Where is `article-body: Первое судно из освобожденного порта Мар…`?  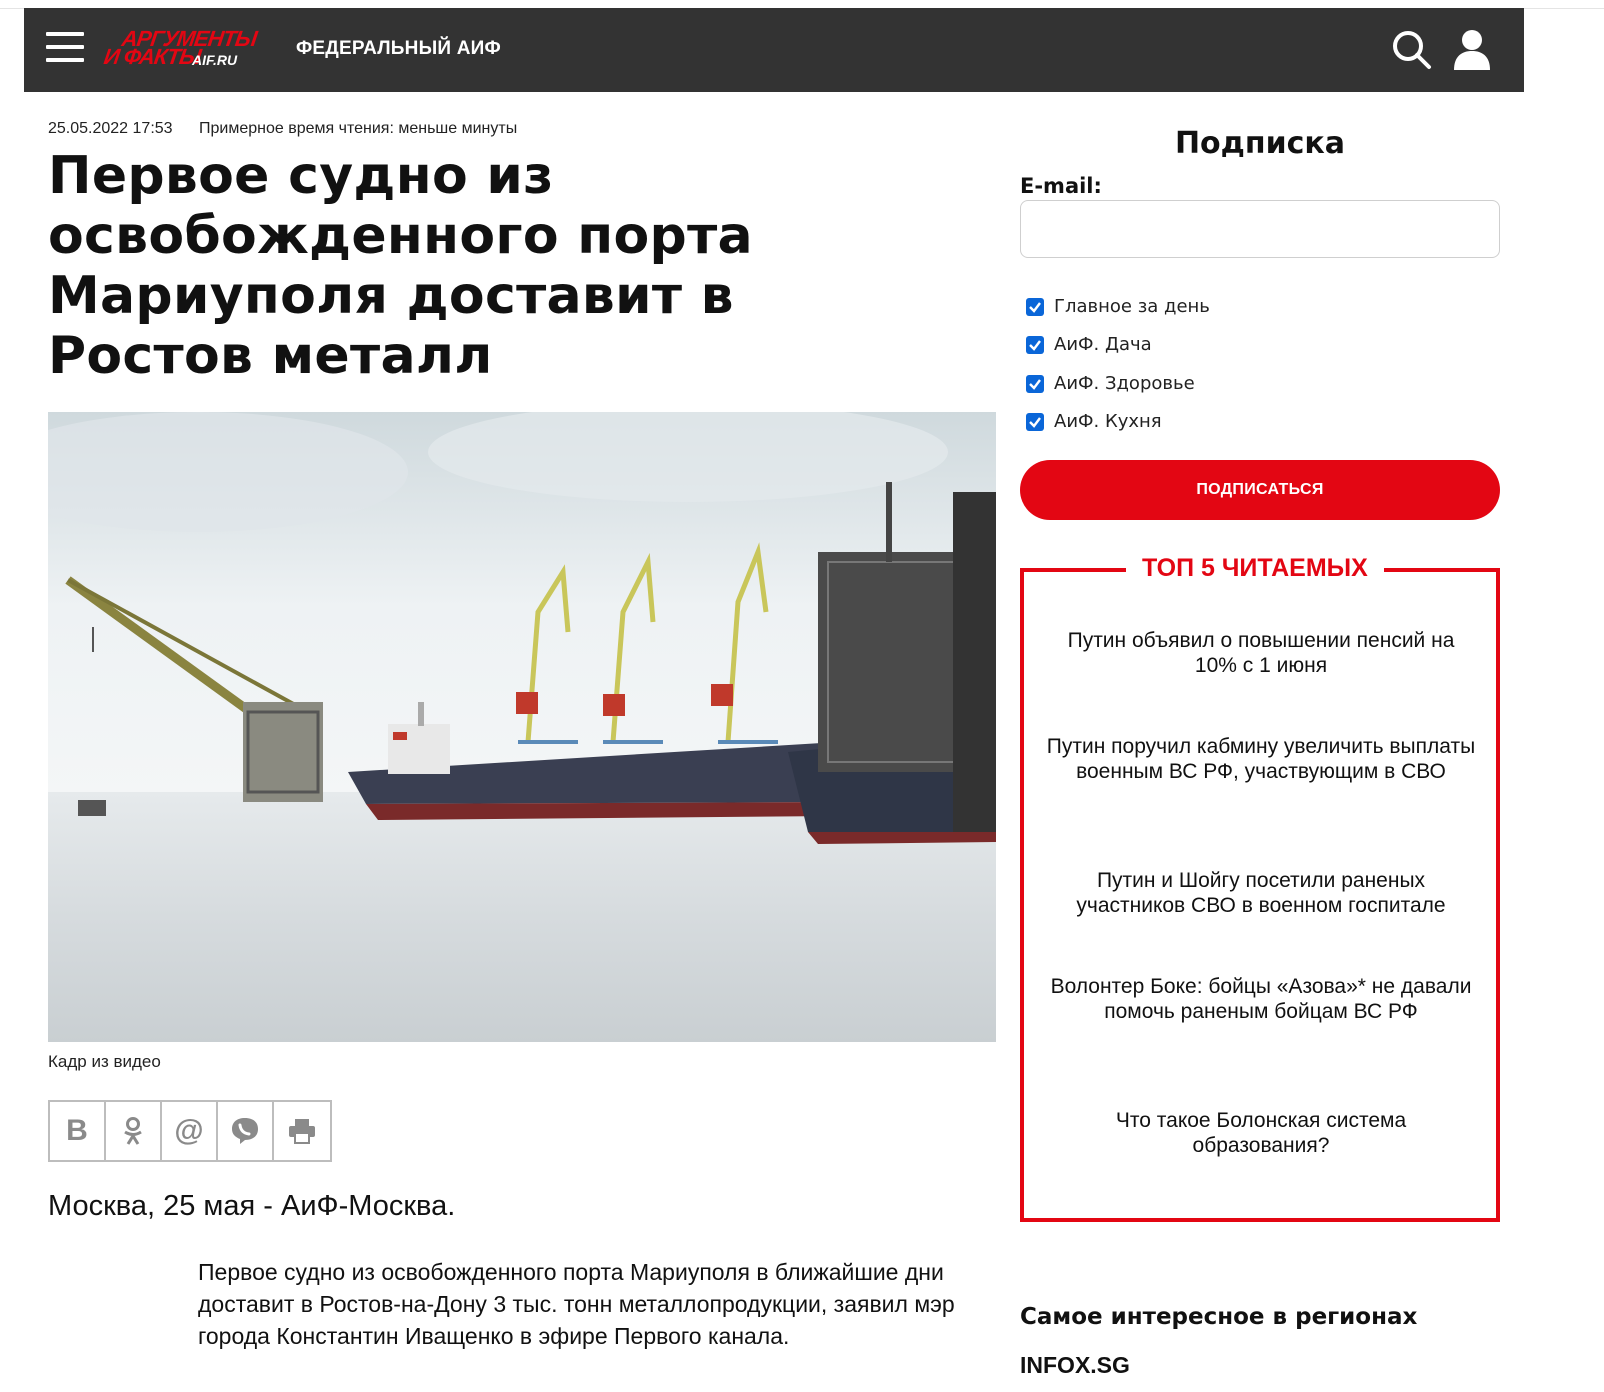 article-body: Первое судно из освобожденного порта Мар… is located at coordinates (576, 1304).